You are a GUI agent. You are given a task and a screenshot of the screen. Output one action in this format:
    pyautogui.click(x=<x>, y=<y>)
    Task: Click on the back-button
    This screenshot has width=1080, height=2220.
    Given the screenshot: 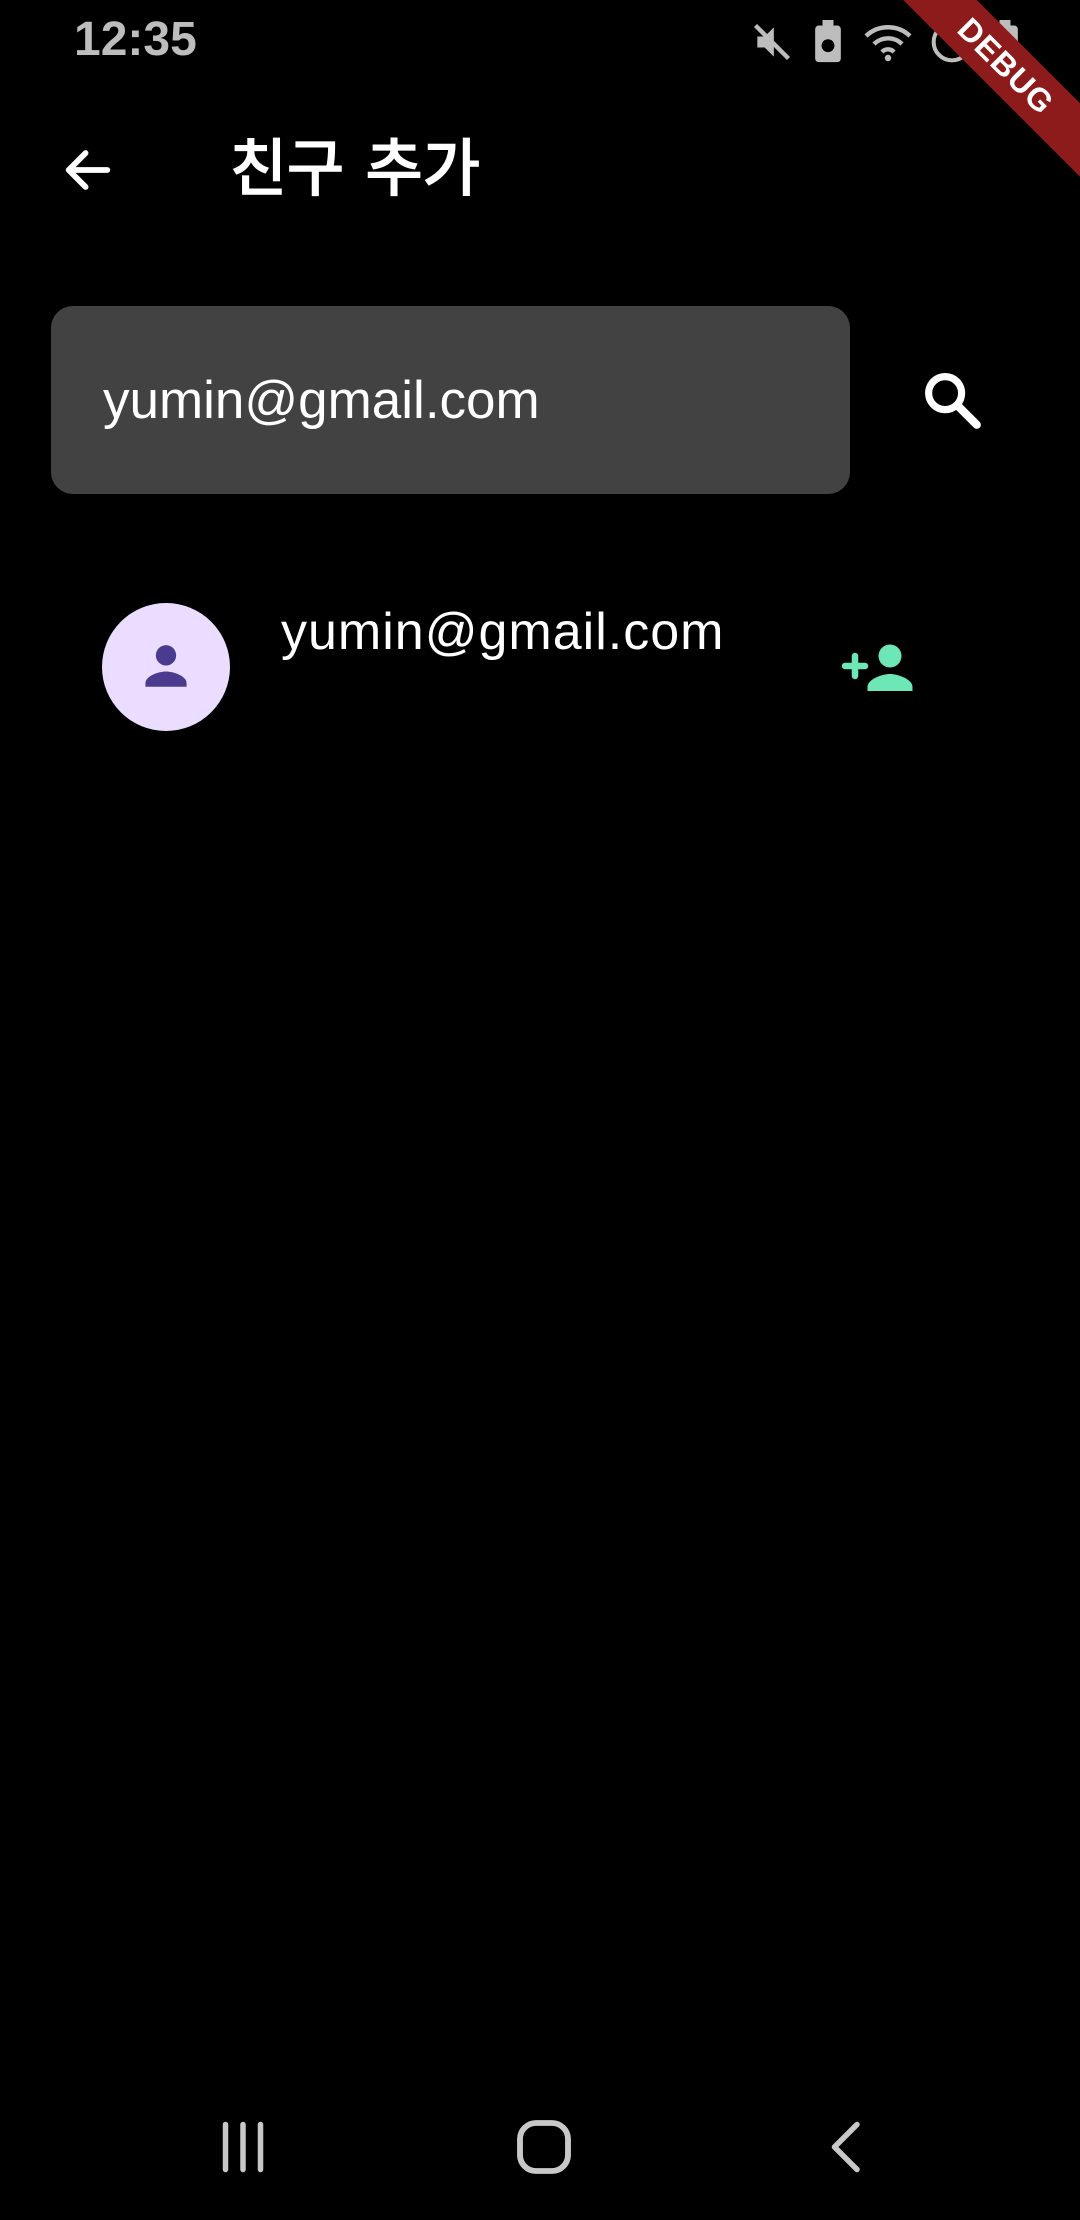 What is the action you would take?
    pyautogui.click(x=88, y=172)
    